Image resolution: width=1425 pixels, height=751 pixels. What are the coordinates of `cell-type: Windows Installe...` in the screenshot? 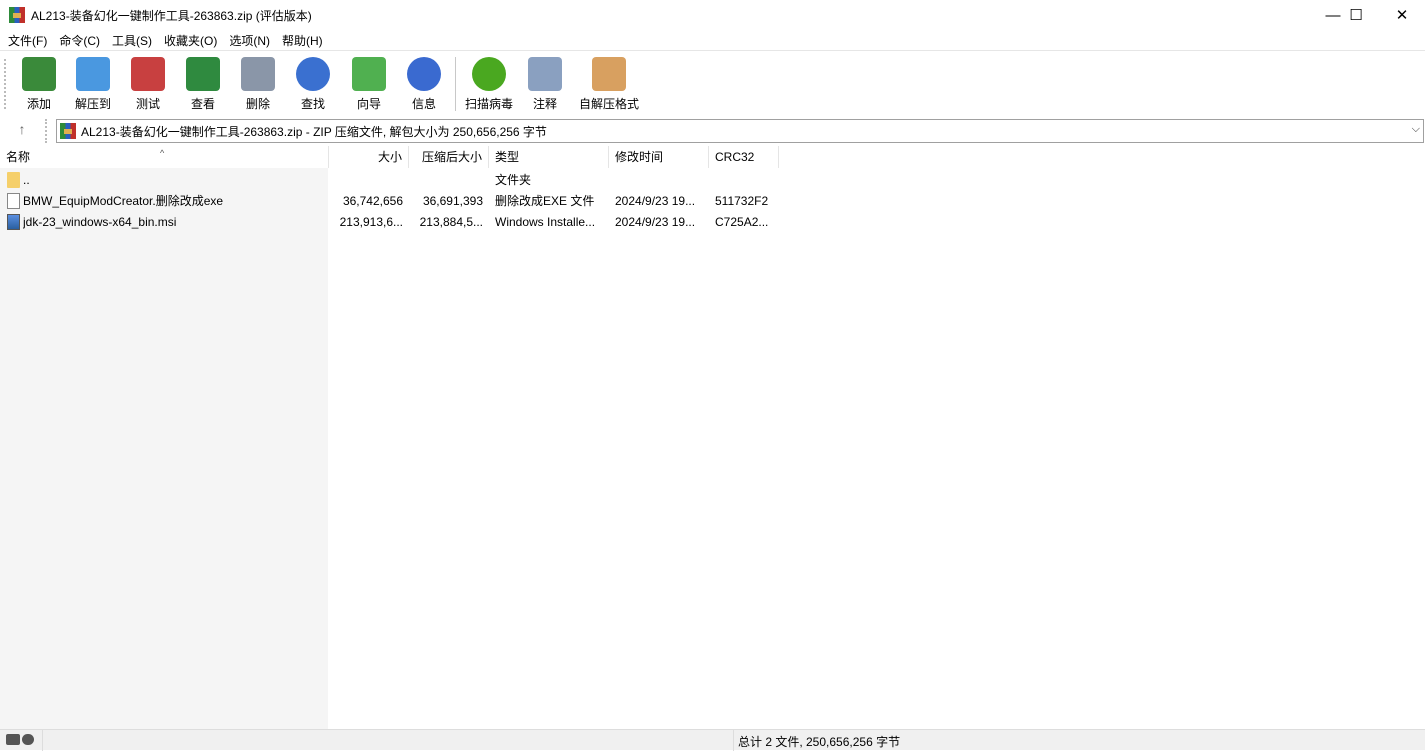 It's located at (545, 222).